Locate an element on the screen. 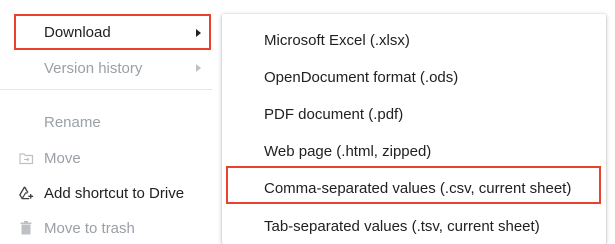 The image size is (615, 244). download-option-label: Microsoft Excel (.xlsx) is located at coordinates (337, 40).